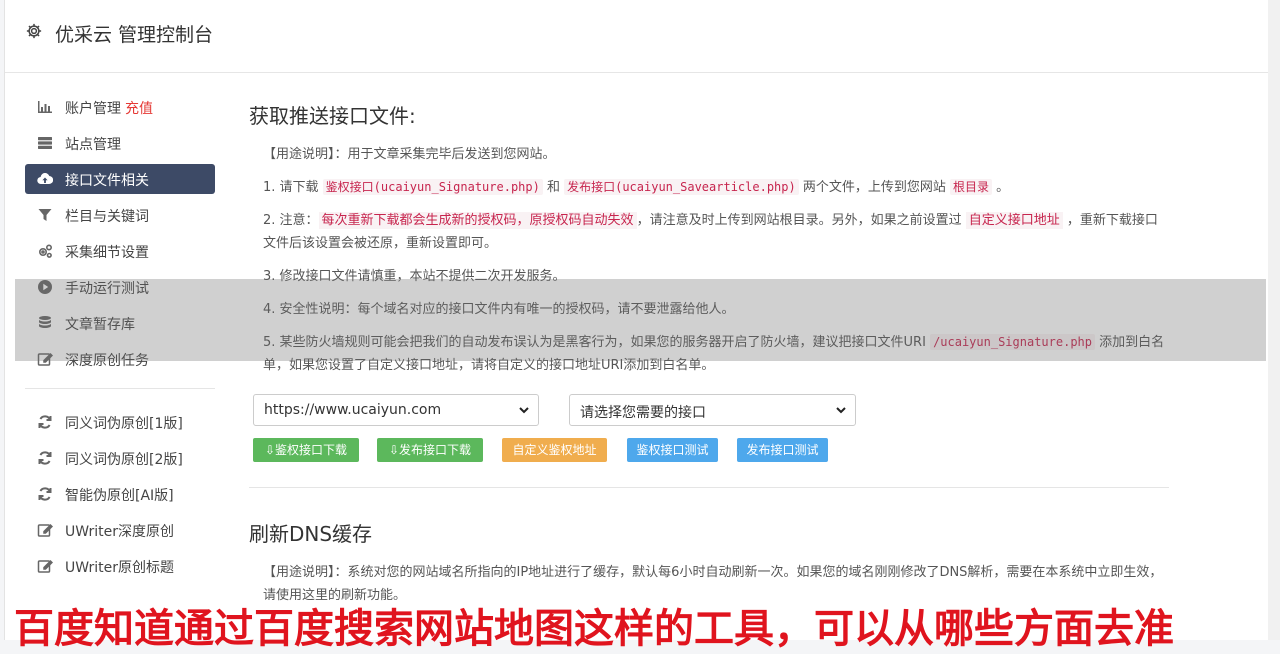 The width and height of the screenshot is (1280, 654). I want to click on publish-download-button: ⇩发布接口下载, so click(430, 450).